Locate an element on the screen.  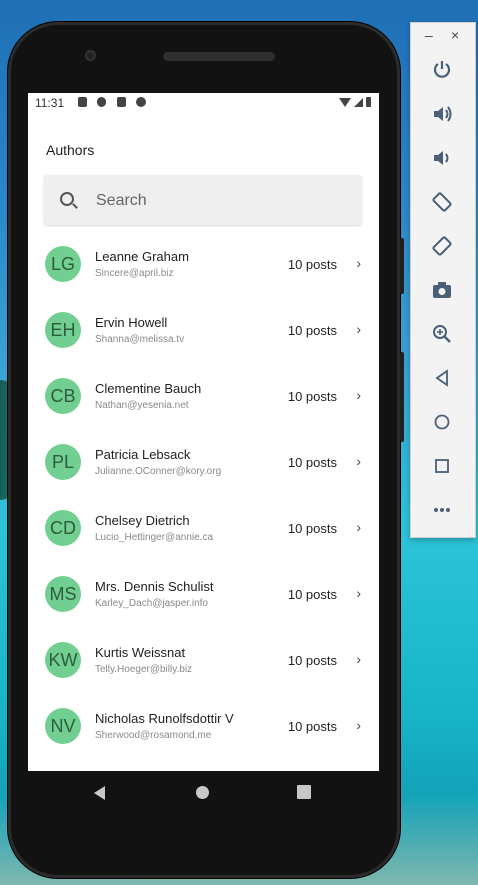
status-right is located at coordinates (355, 102).